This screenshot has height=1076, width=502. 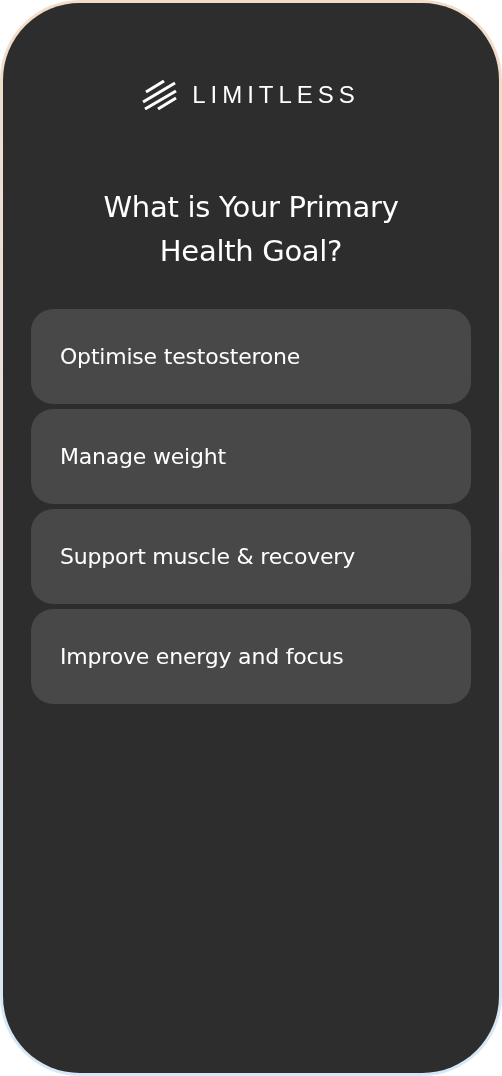 What do you see at coordinates (251, 456) in the screenshot?
I see `answer-option: Manage weight` at bounding box center [251, 456].